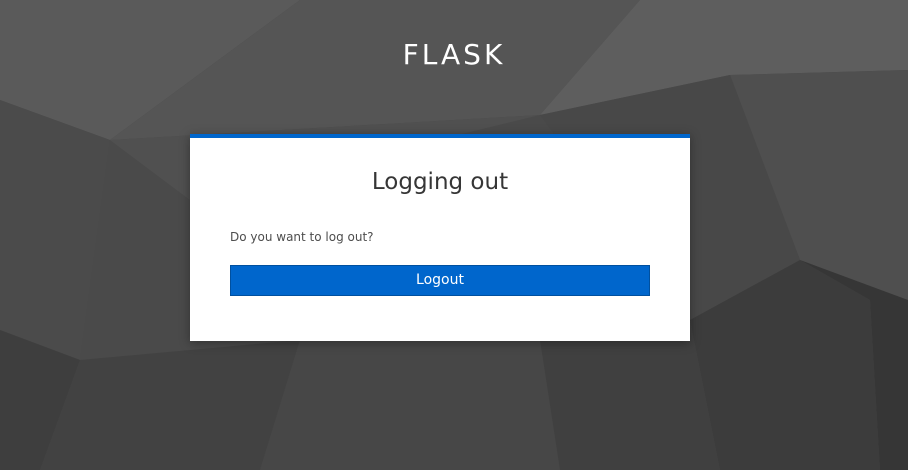 This screenshot has height=470, width=908. I want to click on logout-button: Logout, so click(440, 280).